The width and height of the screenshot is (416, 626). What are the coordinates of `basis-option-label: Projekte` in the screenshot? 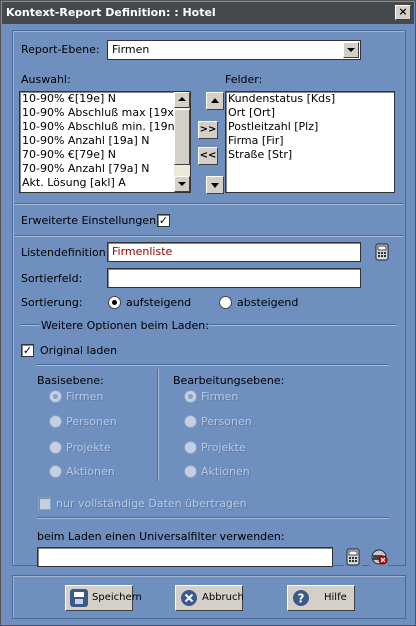 It's located at (88, 447).